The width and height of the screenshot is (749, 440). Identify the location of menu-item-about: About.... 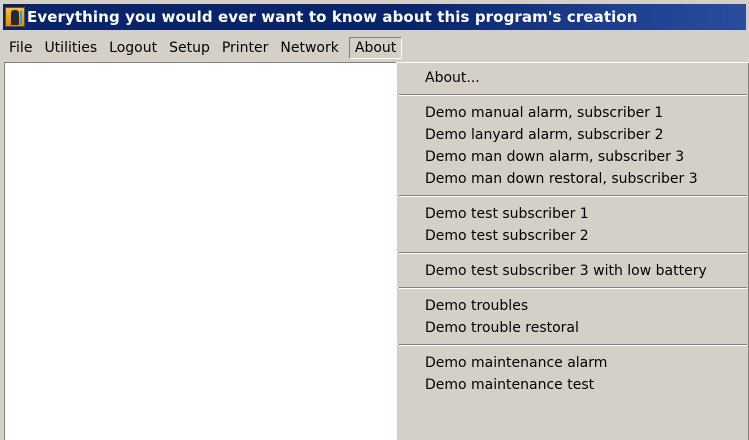
(573, 78).